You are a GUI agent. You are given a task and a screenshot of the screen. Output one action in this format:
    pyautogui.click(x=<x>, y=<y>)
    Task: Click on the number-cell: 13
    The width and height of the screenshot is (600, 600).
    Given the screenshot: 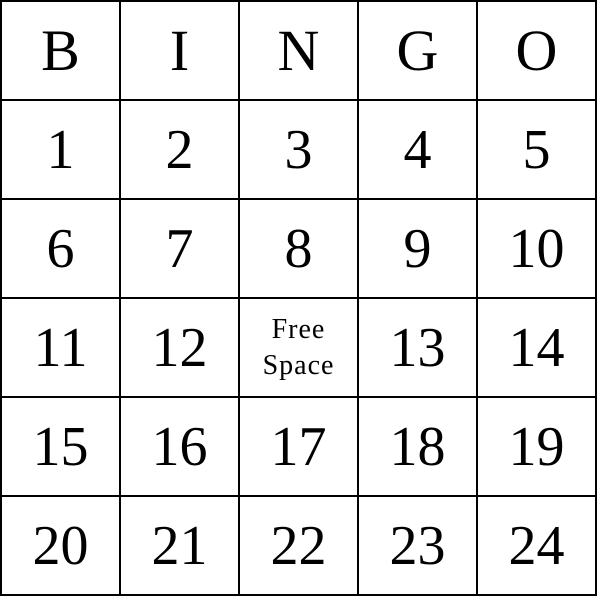 What is the action you would take?
    pyautogui.click(x=417, y=347)
    